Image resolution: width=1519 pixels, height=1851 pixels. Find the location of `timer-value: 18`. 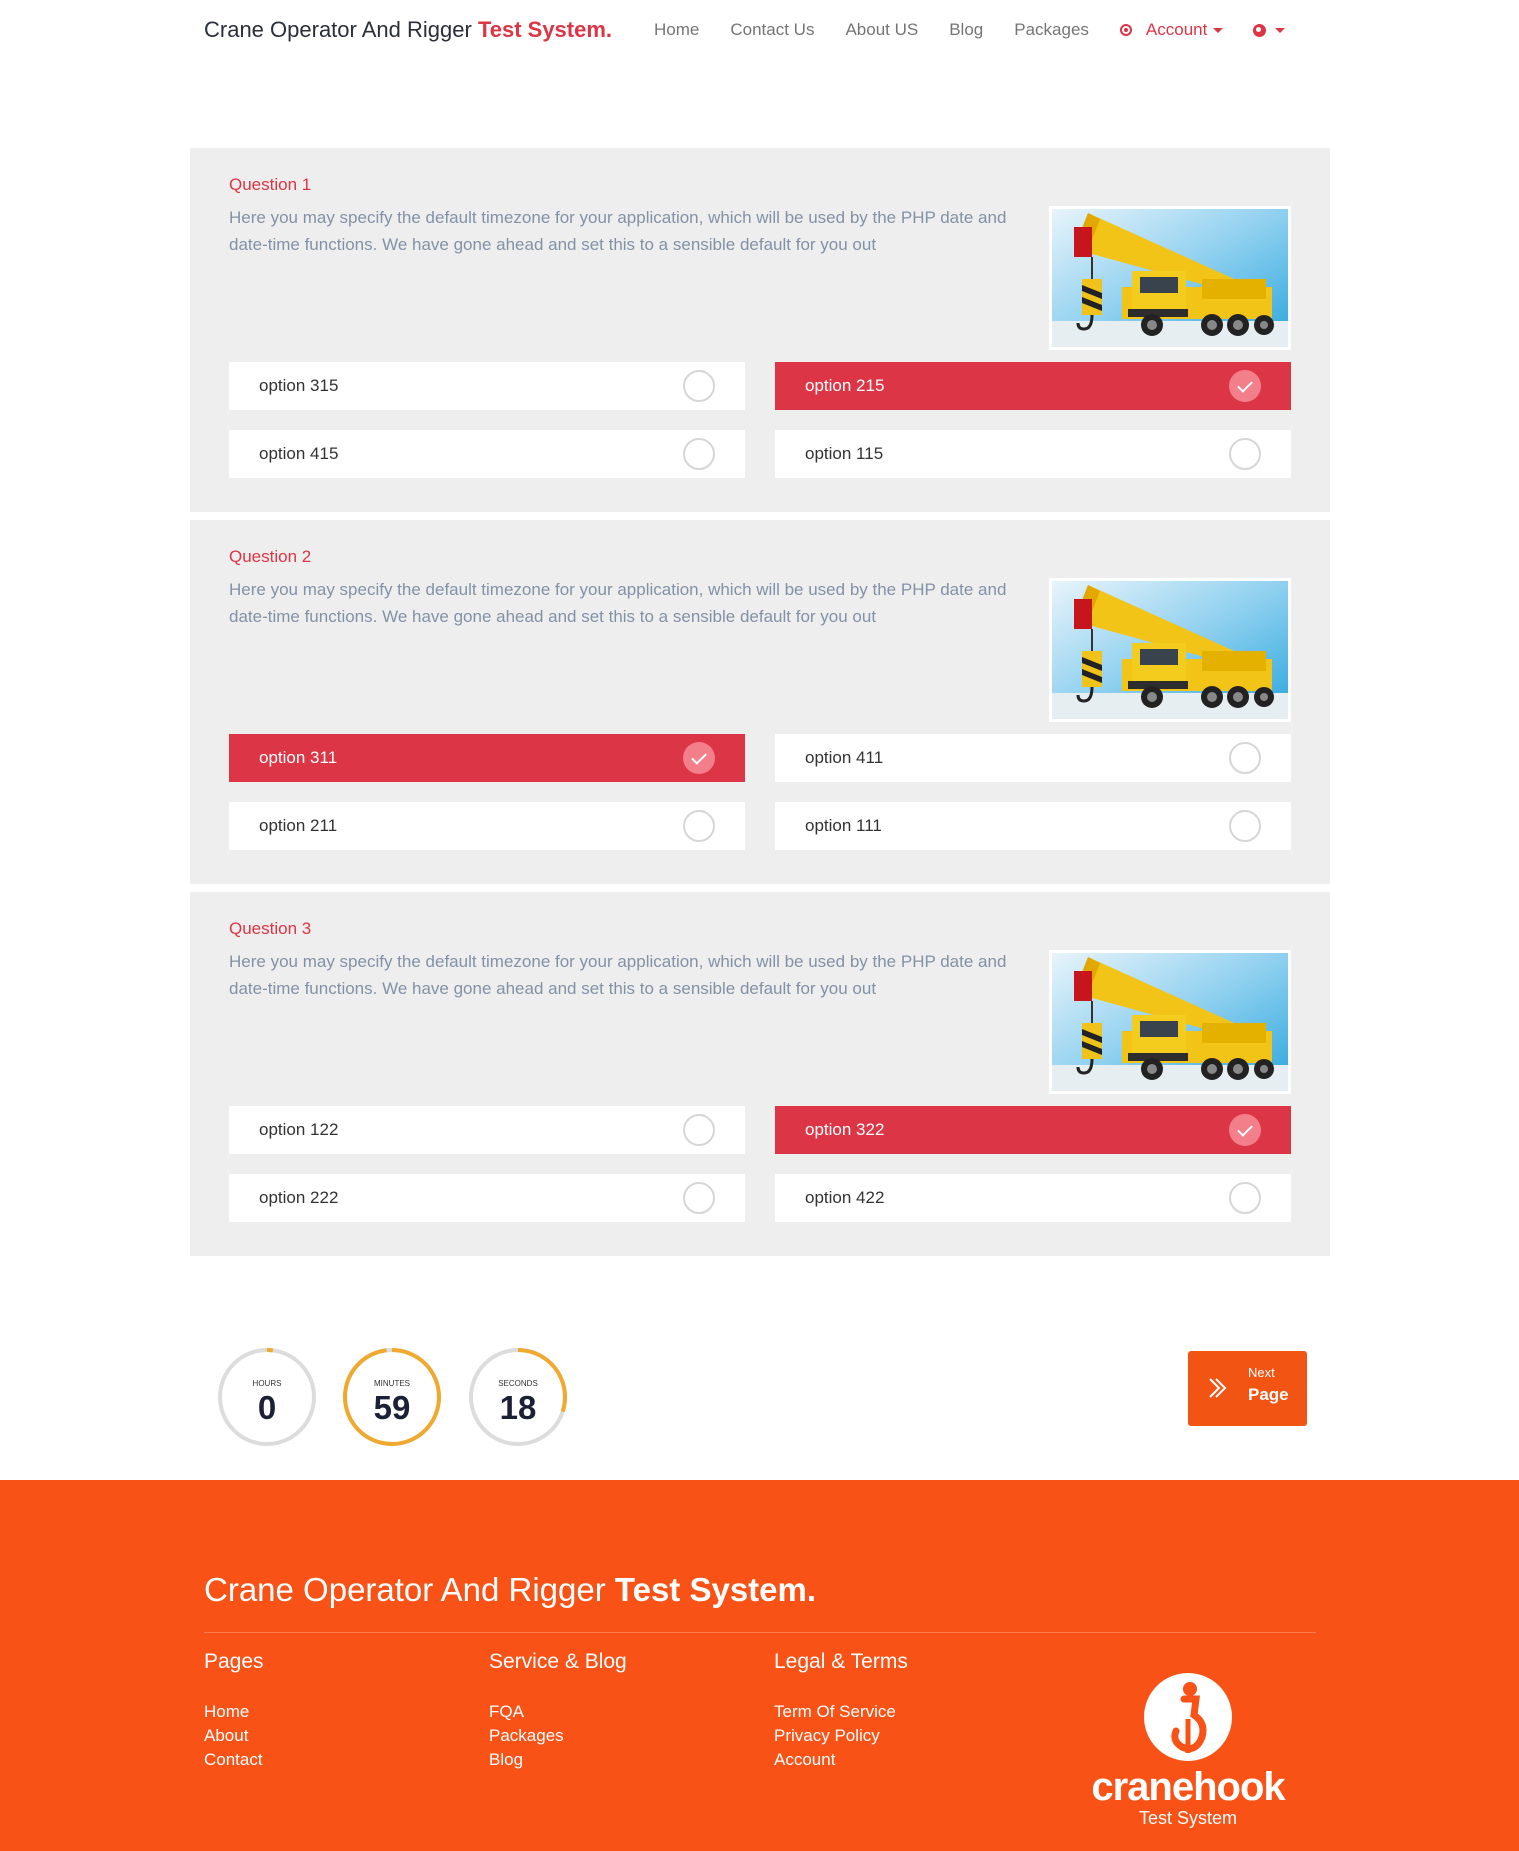

timer-value: 18 is located at coordinates (518, 1407).